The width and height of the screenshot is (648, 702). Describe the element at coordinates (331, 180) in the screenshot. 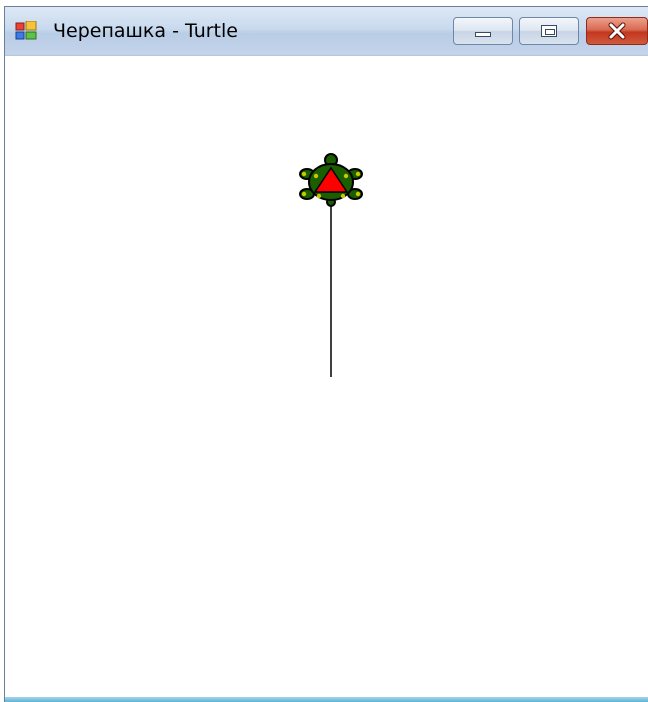

I see `turtle-icon` at that location.